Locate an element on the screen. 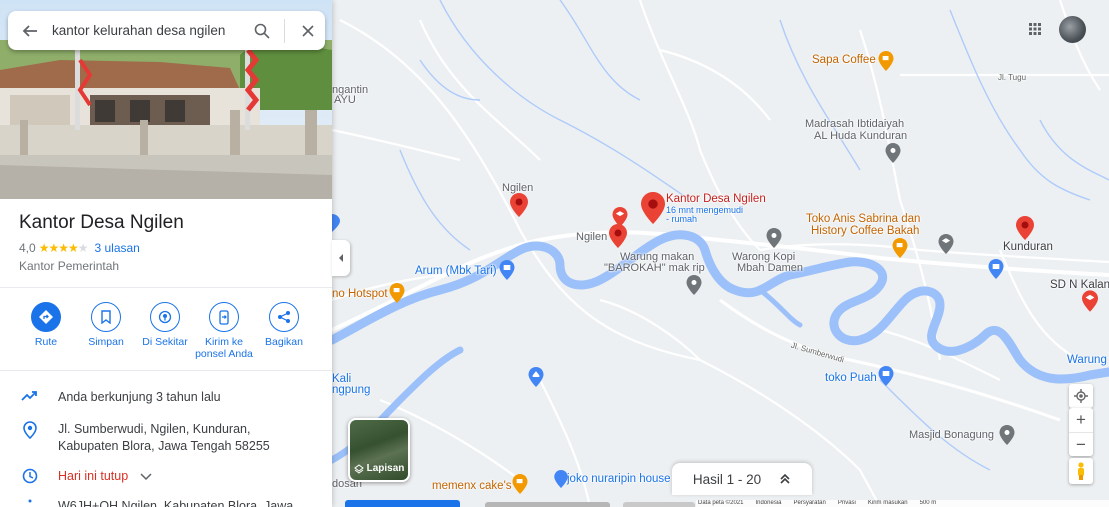 The width and height of the screenshot is (1109, 507). search-icon is located at coordinates (262, 31).